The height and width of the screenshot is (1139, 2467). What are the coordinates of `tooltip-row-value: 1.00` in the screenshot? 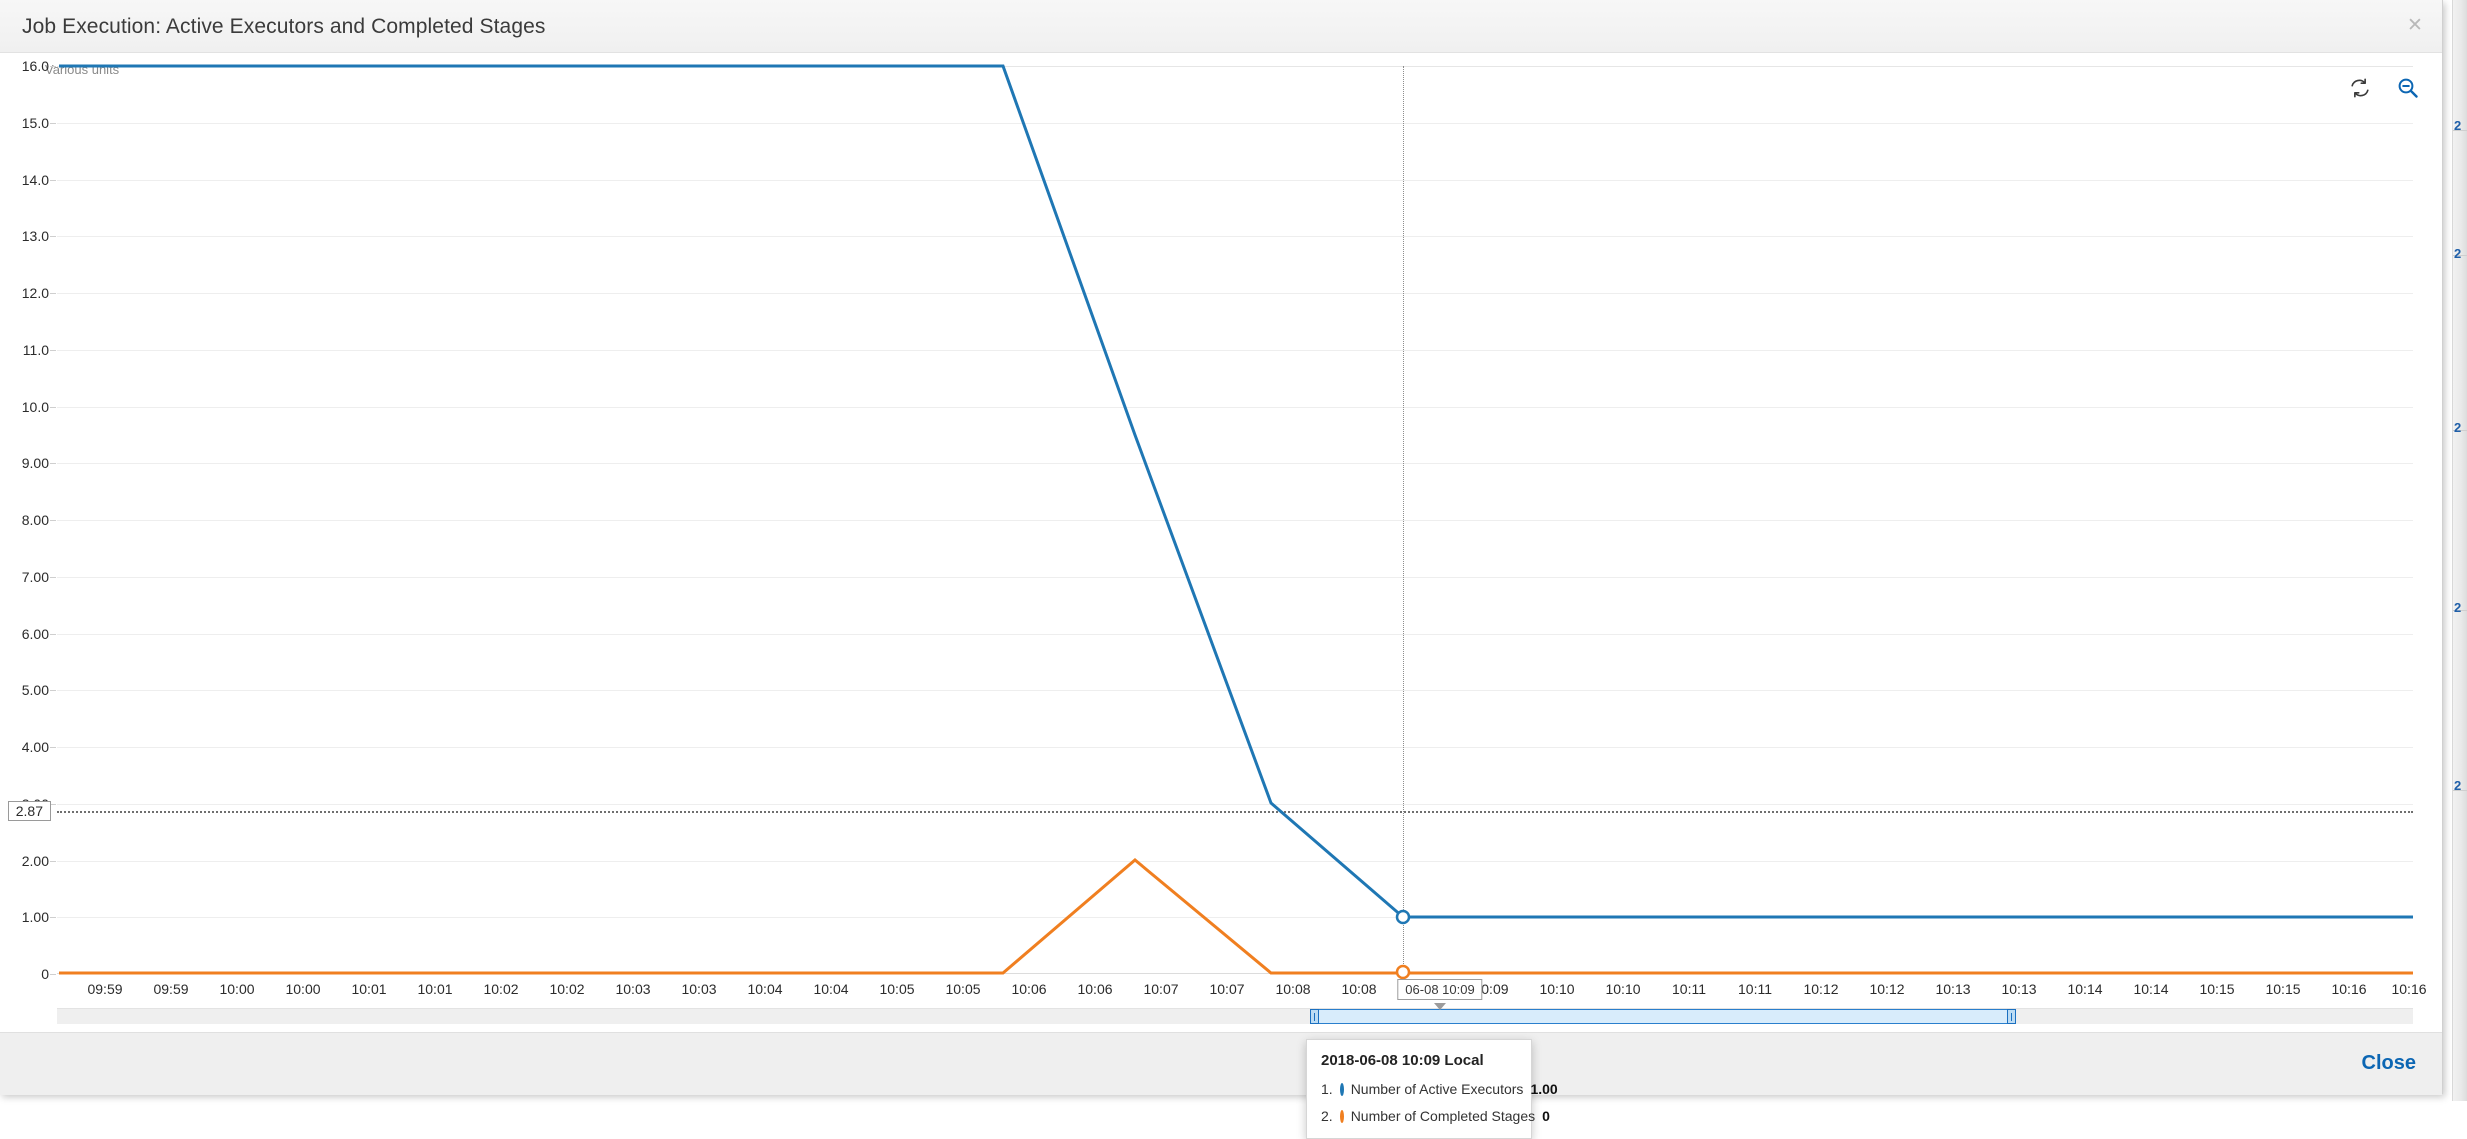 It's located at (1544, 1089).